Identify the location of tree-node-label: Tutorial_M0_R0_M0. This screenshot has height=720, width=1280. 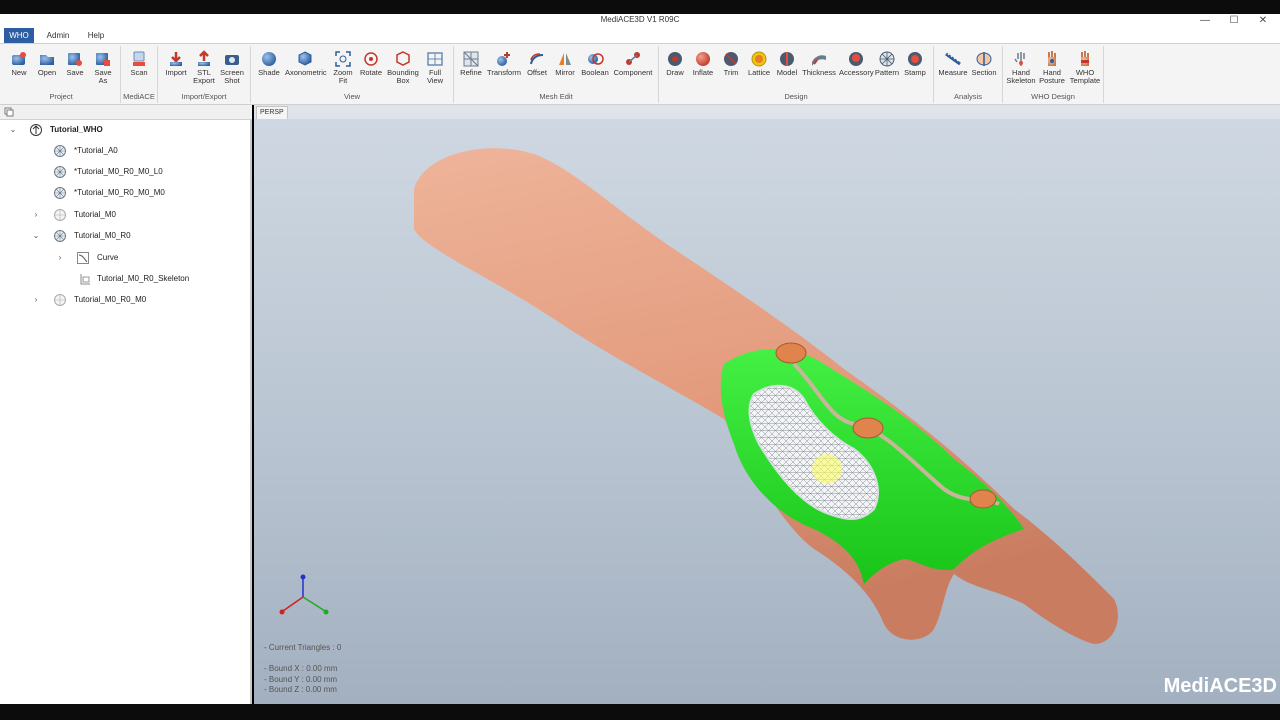
(110, 299).